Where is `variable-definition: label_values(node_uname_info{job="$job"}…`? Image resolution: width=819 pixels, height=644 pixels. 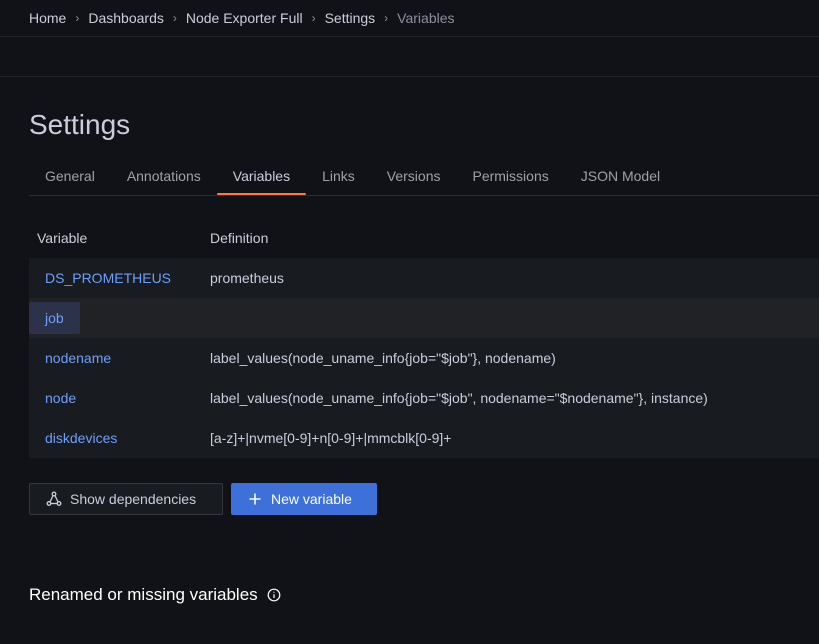 variable-definition: label_values(node_uname_info{job="$job"}… is located at coordinates (383, 358).